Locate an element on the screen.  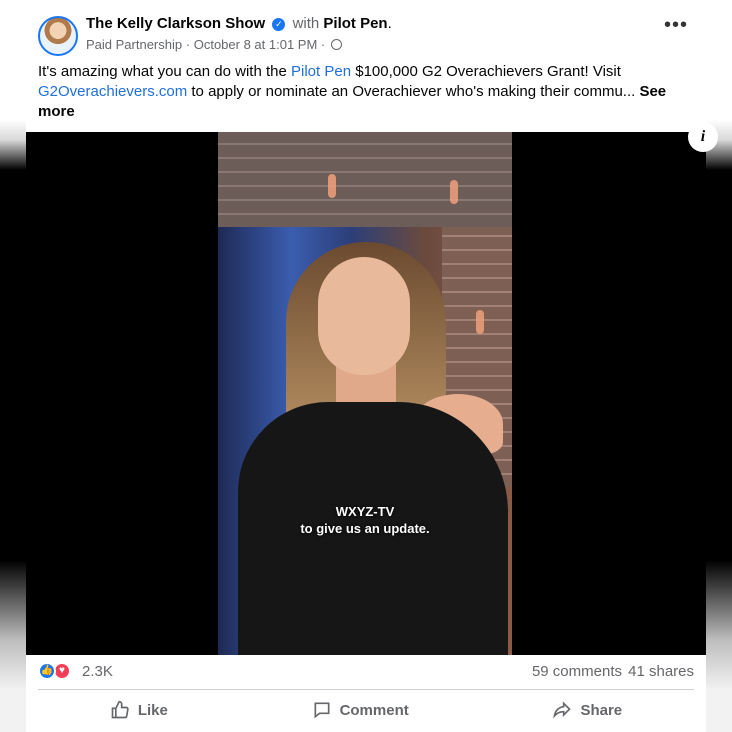
pilot-pen-link: Pilot Pen is located at coordinates (321, 71).